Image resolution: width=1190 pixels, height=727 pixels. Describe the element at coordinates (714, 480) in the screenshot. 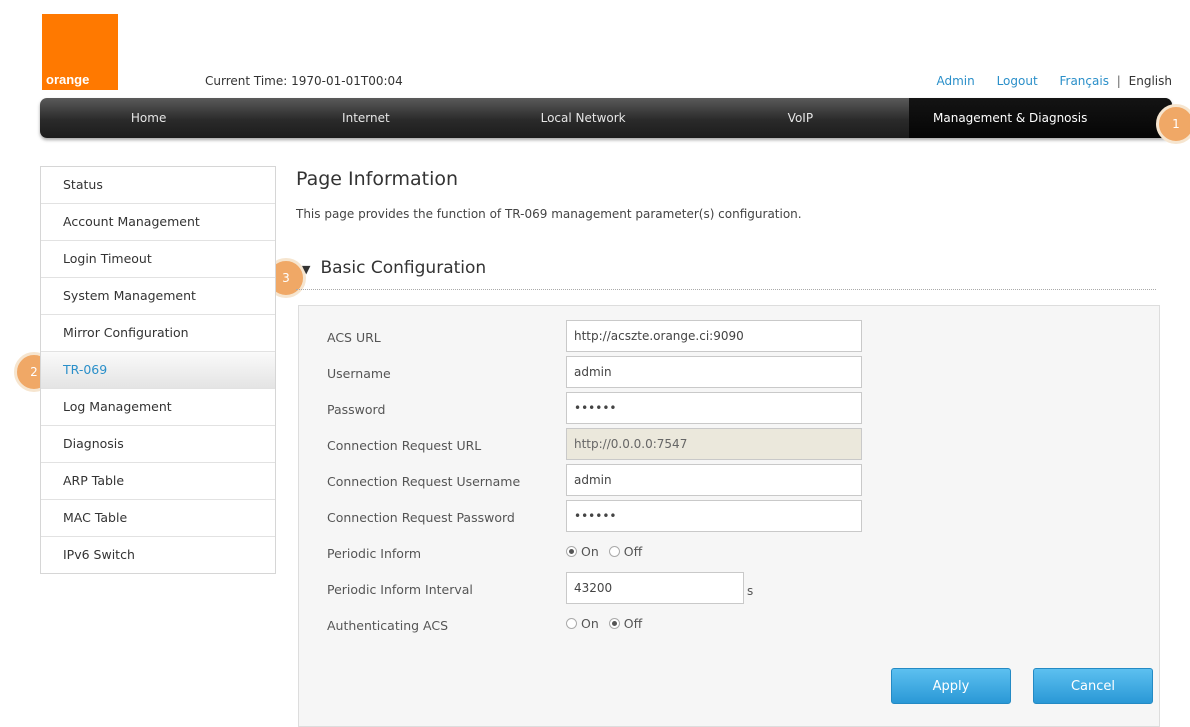

I see `connection-request-username-input` at that location.